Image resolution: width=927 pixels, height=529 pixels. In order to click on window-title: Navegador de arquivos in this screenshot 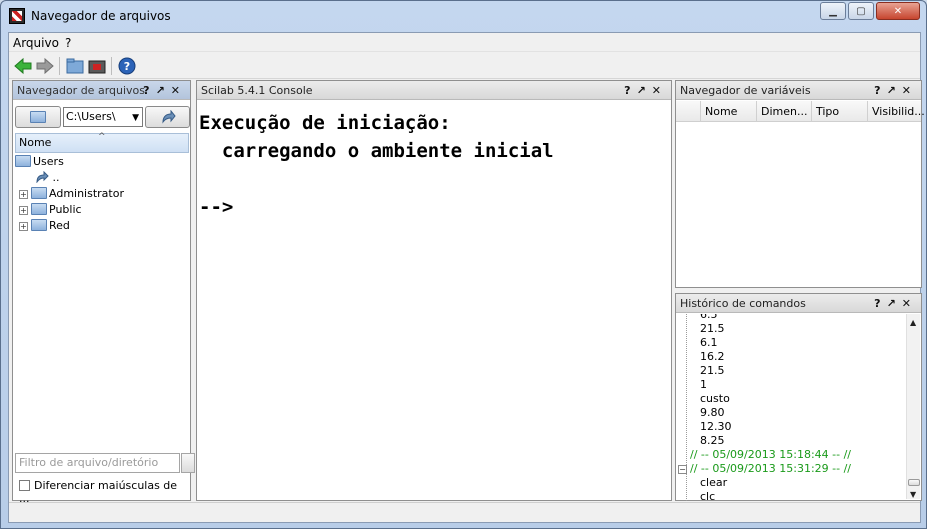, I will do `click(101, 16)`.